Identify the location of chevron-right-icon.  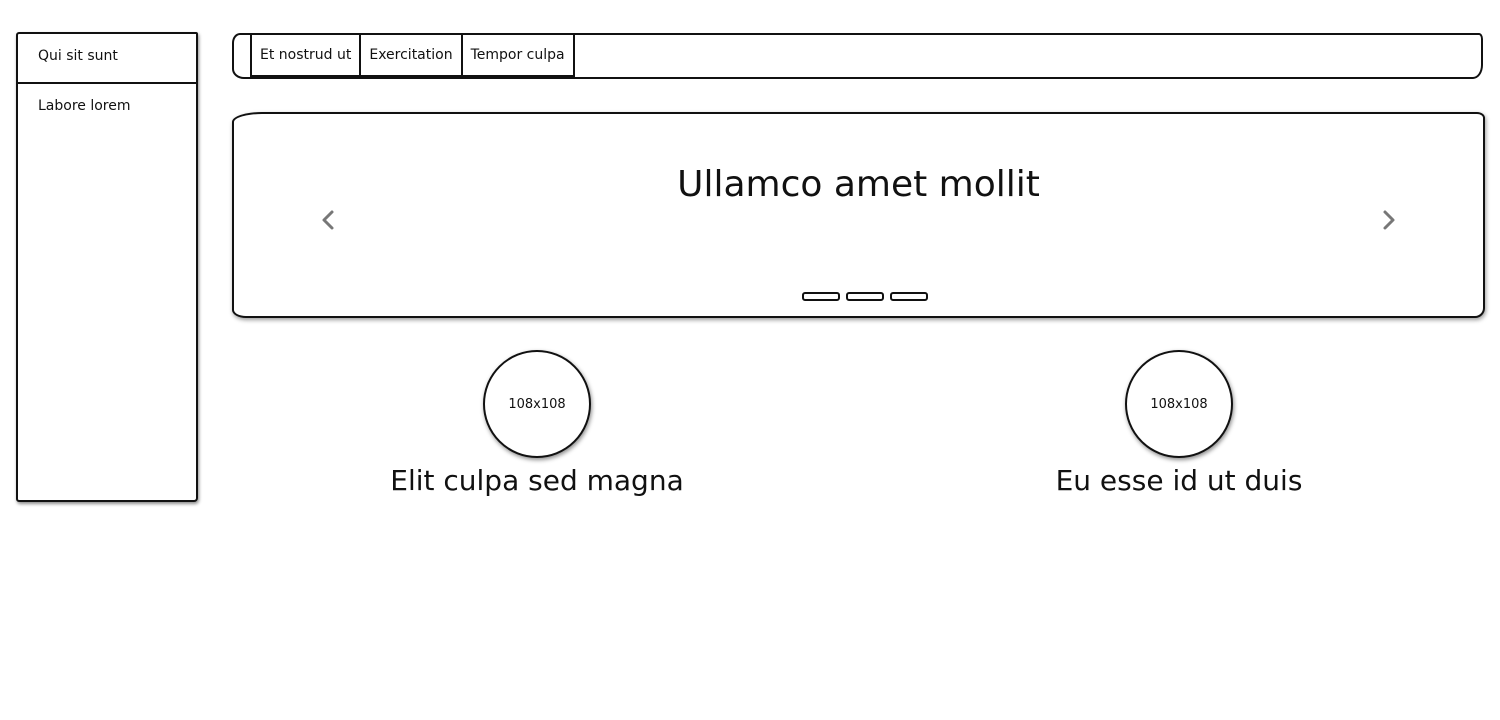
(1389, 220).